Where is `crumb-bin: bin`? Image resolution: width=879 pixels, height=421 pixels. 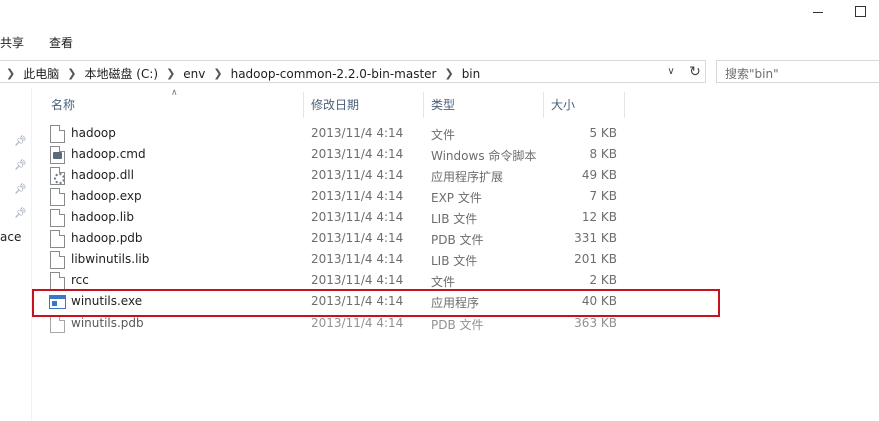 crumb-bin: bin is located at coordinates (471, 74).